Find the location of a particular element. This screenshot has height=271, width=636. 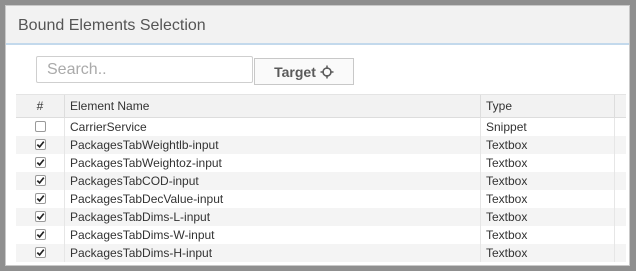

table-row: PackagesTabDims-L-input Textbox is located at coordinates (321, 217).